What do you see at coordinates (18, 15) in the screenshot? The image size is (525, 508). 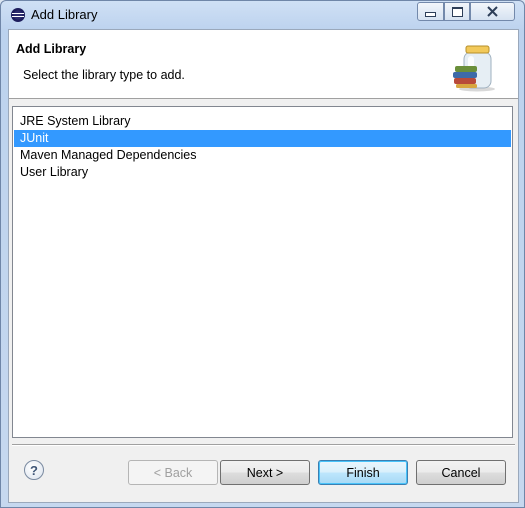 I see `eclipse-icon` at bounding box center [18, 15].